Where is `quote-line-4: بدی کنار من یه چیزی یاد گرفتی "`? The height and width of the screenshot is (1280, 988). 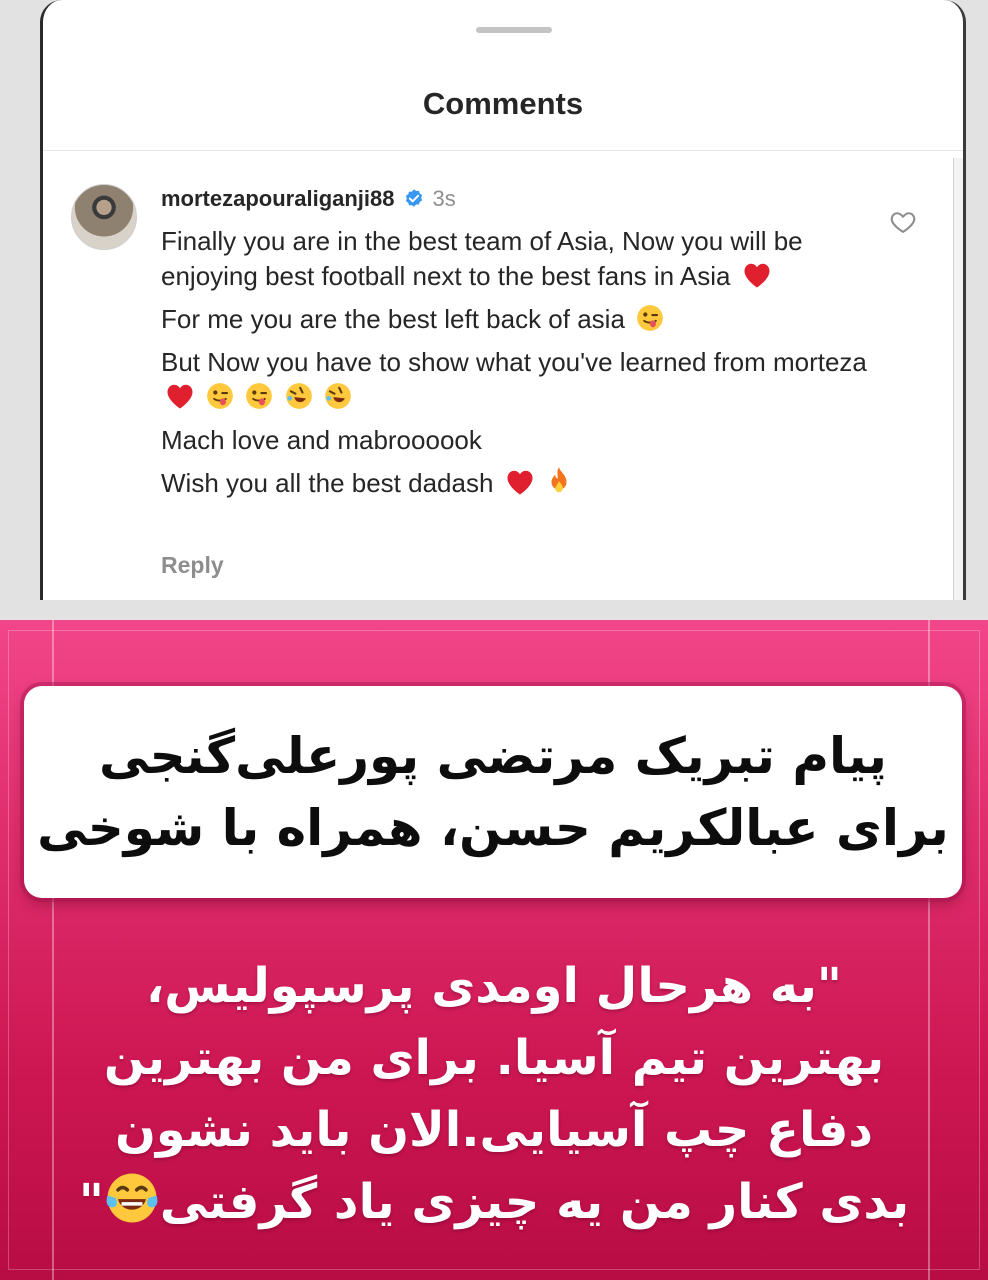
quote-line-4: بدی کنار من یه چیزی یاد گرفتی " is located at coordinates (494, 1202).